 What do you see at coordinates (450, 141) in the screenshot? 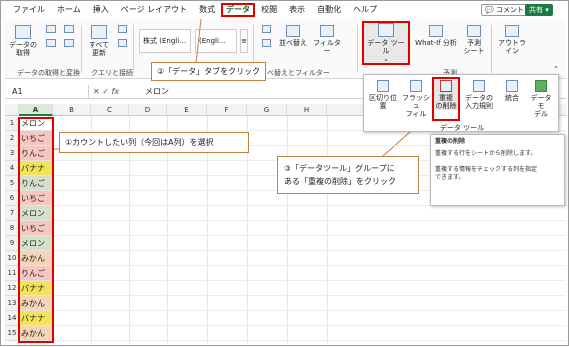
I see `tooltip-title: 重複の削除` at bounding box center [450, 141].